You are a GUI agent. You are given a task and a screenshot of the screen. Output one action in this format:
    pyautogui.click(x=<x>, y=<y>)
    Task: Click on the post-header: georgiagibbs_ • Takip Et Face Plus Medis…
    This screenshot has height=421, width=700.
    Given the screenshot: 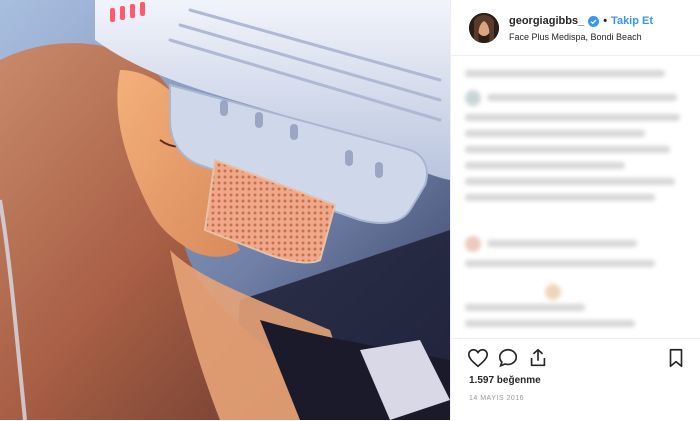 What is the action you would take?
    pyautogui.click(x=575, y=28)
    